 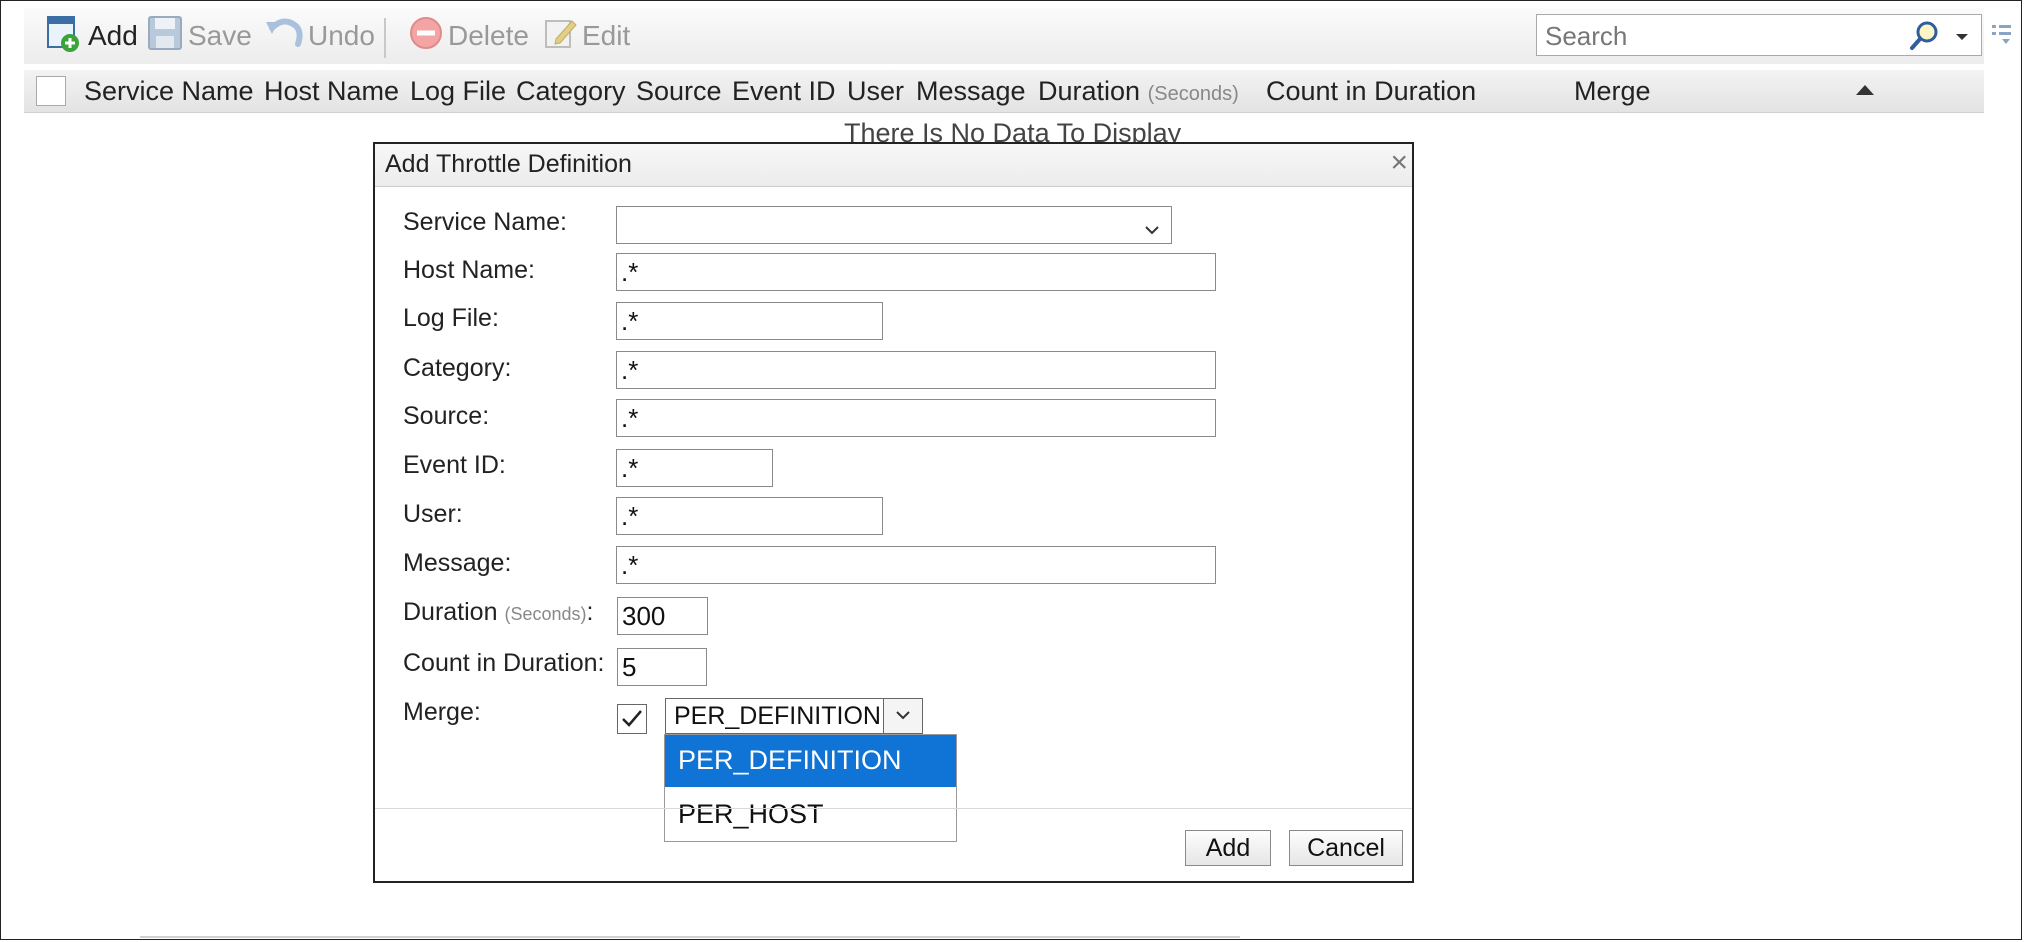 I want to click on log-file-label: Log File:, so click(x=451, y=318).